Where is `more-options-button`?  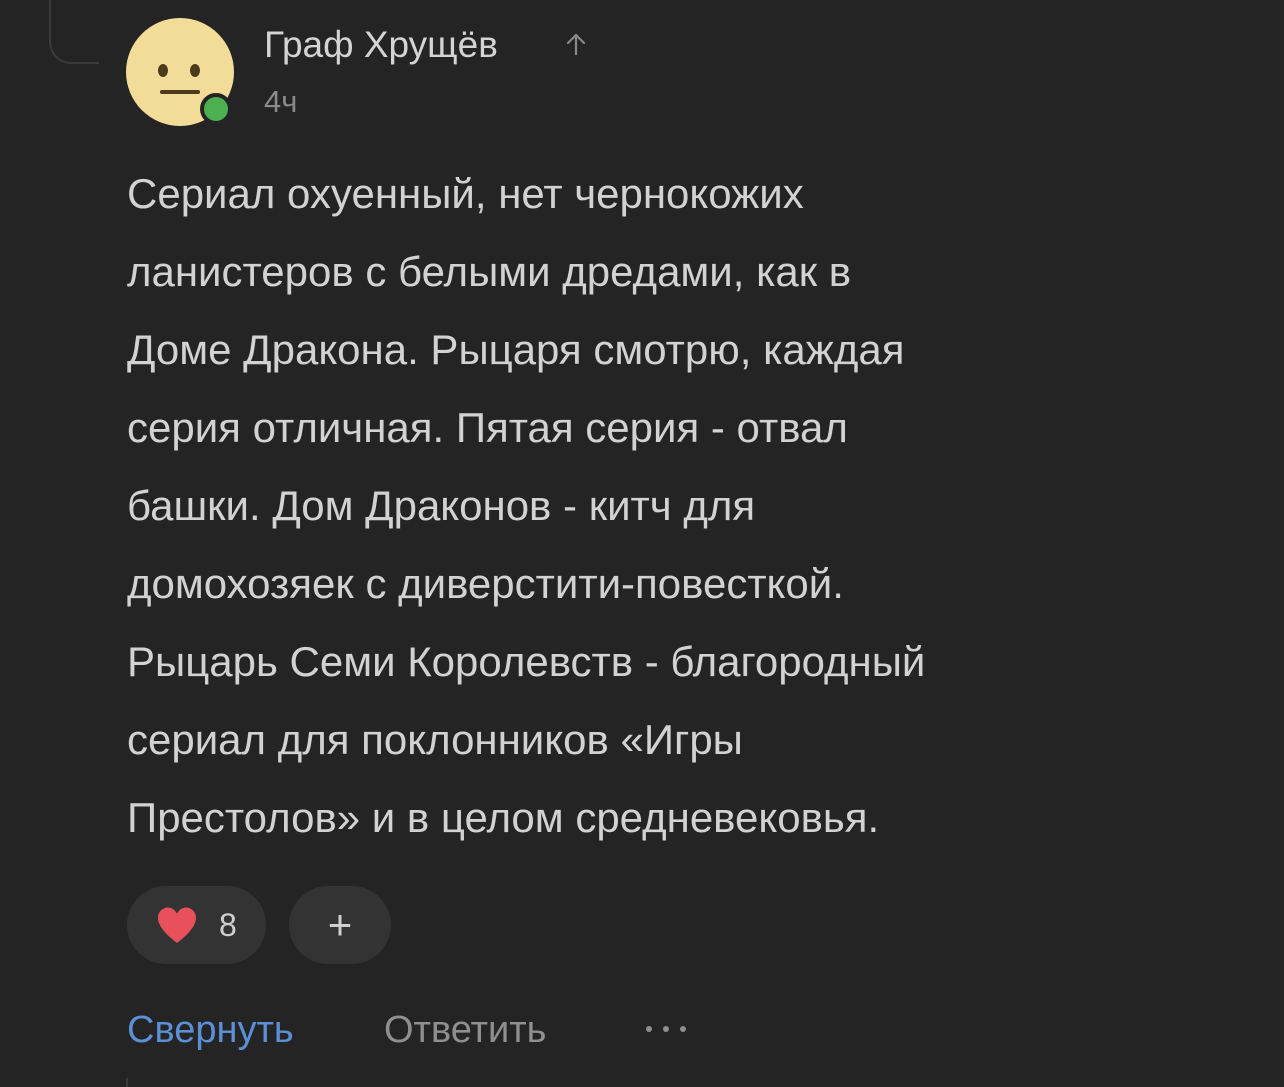
more-options-button is located at coordinates (666, 1029).